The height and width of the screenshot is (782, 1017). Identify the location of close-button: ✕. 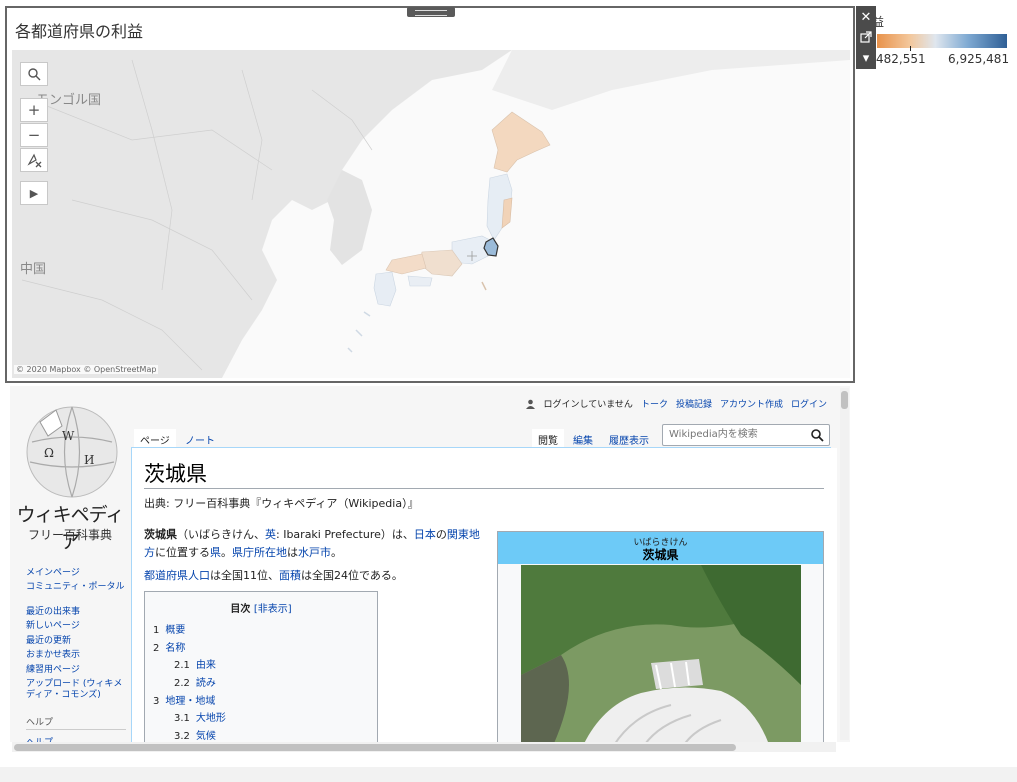
(866, 17).